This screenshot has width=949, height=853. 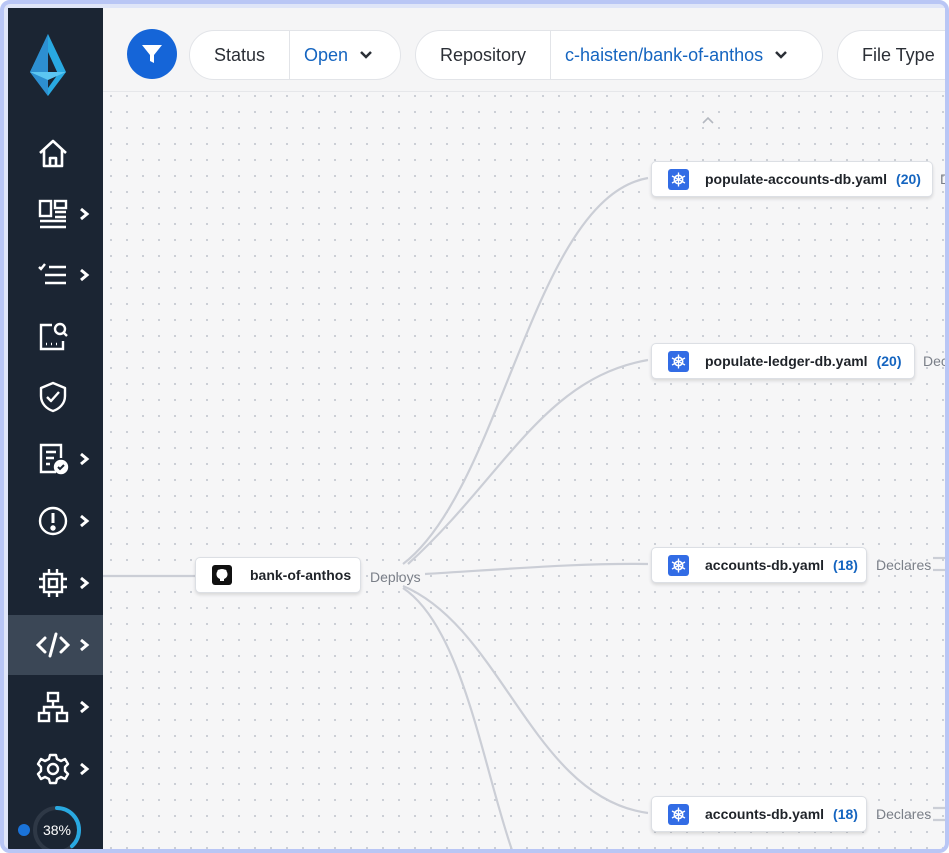 What do you see at coordinates (898, 54) in the screenshot?
I see `file-type-filter-label: File Type` at bounding box center [898, 54].